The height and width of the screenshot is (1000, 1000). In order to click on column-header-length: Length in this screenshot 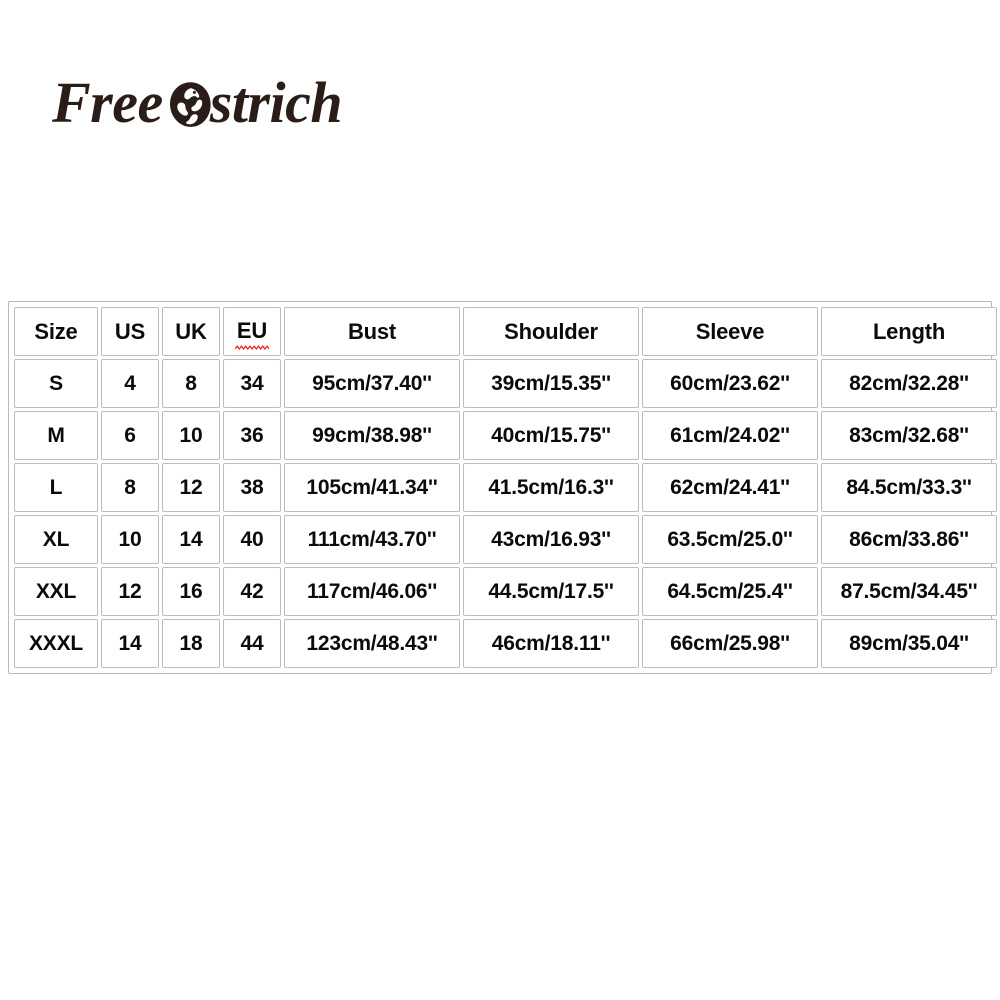, I will do `click(909, 331)`.